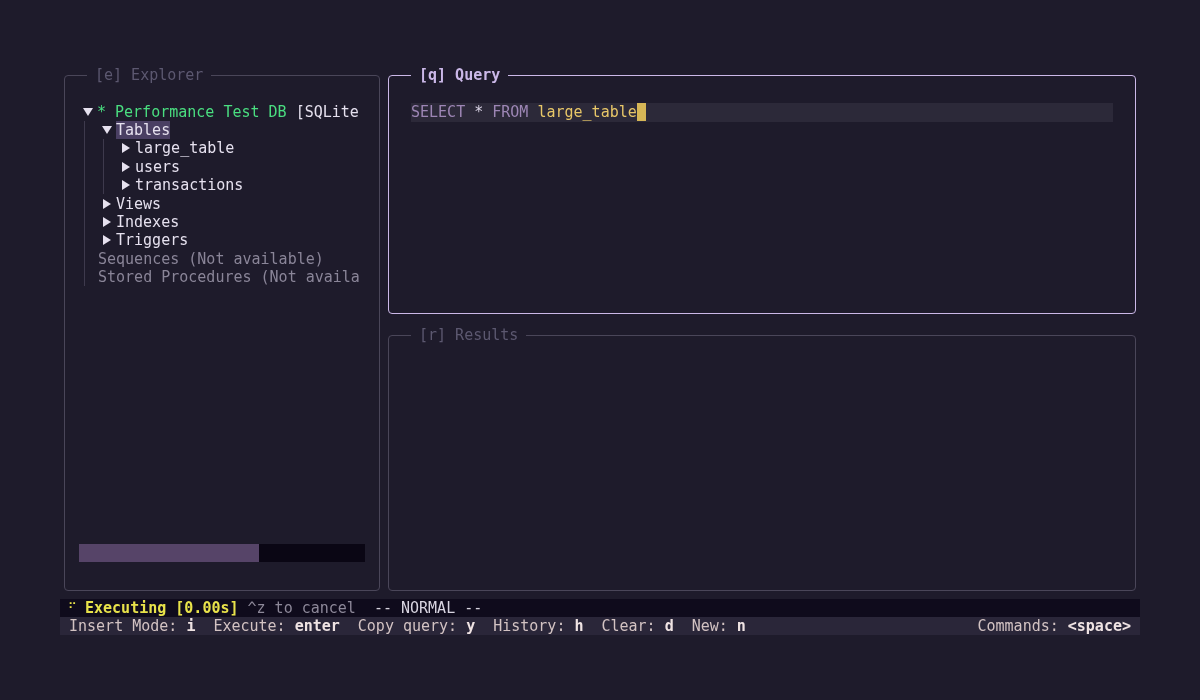 This screenshot has height=700, width=1200. I want to click on hint-key: n, so click(741, 626).